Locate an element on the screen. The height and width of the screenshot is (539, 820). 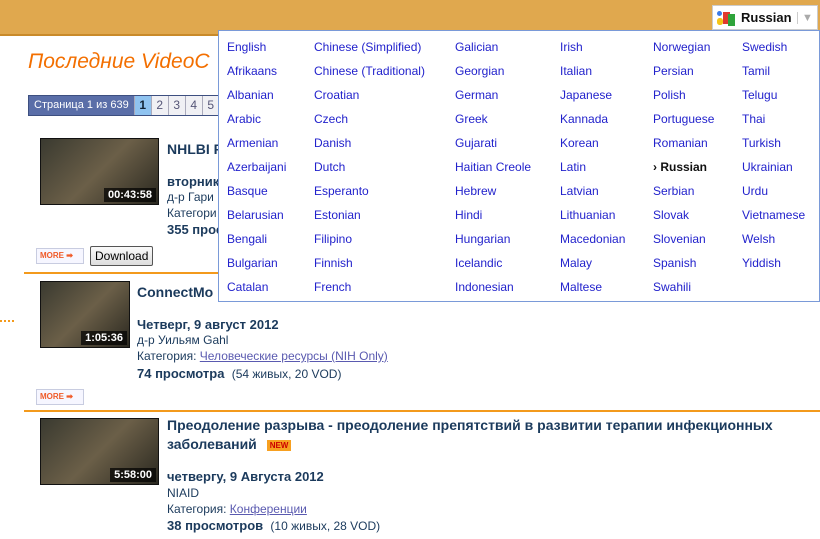
language-option: Malay is located at coordinates (576, 263).